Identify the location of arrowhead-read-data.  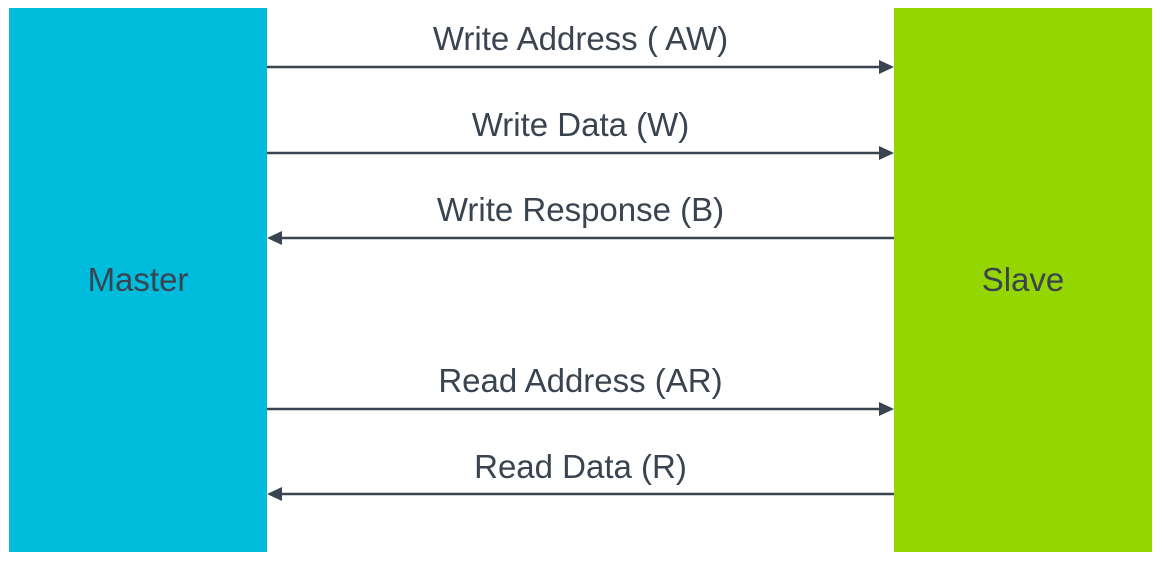
(274, 494).